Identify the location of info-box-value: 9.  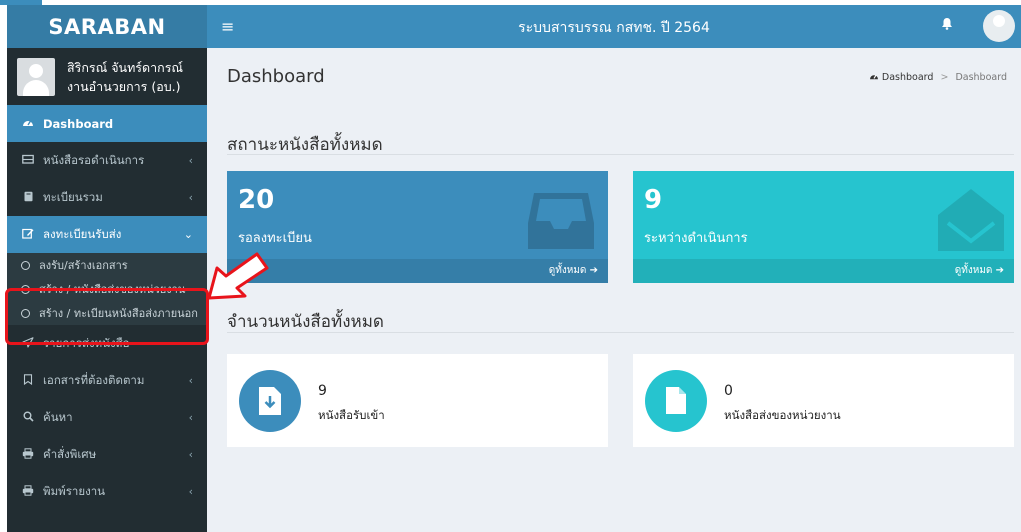
(322, 391).